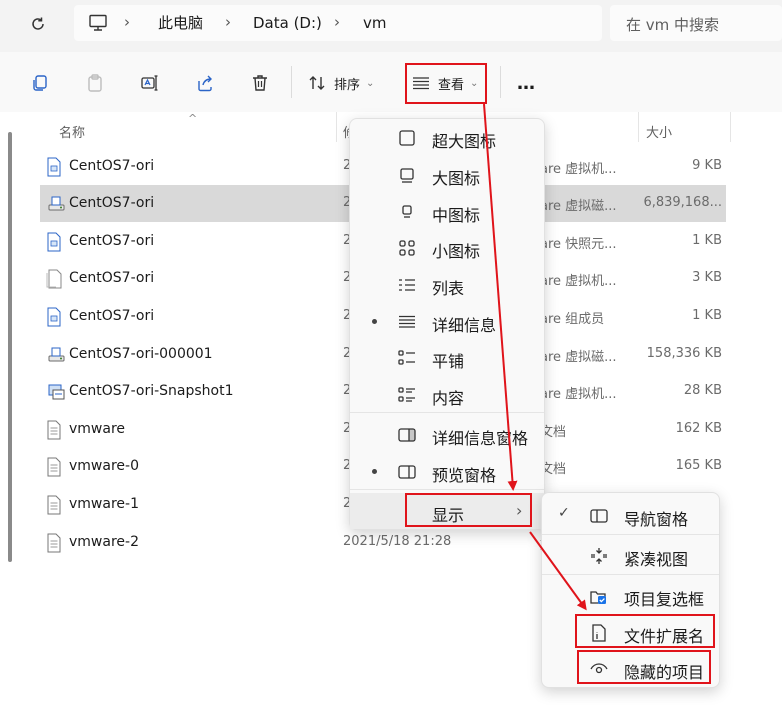 This screenshot has height=705, width=782. Describe the element at coordinates (104, 542) in the screenshot. I see `file-name: vmware-2` at that location.